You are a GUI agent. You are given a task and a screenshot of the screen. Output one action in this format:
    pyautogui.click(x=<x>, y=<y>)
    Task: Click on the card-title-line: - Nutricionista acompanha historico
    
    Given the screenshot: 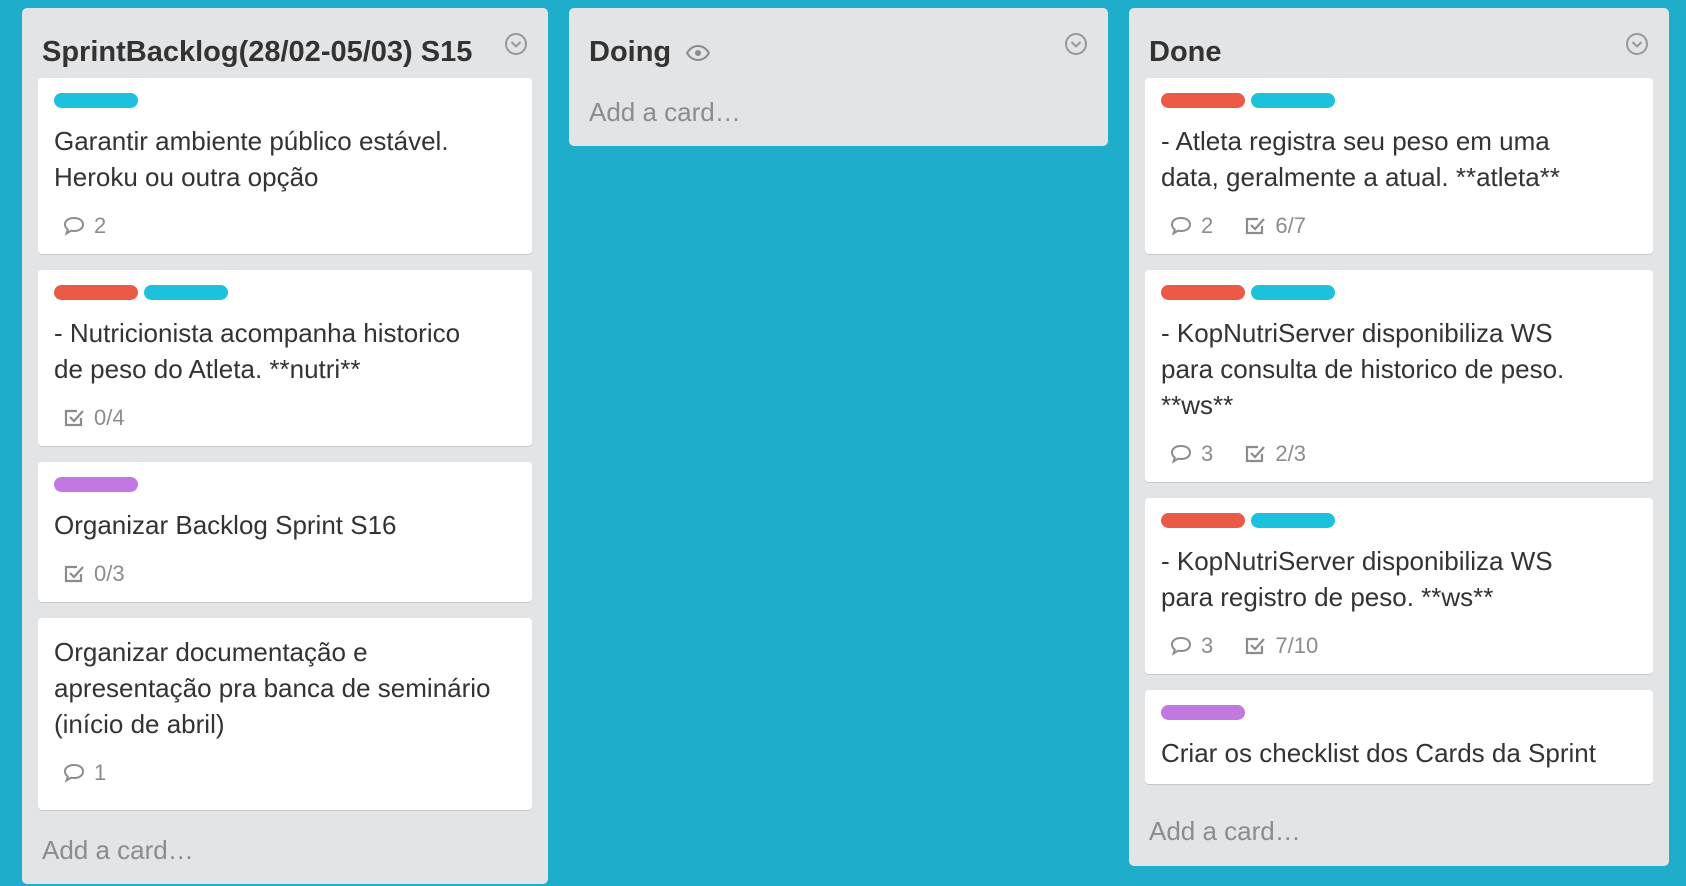 What is the action you would take?
    pyautogui.click(x=257, y=333)
    